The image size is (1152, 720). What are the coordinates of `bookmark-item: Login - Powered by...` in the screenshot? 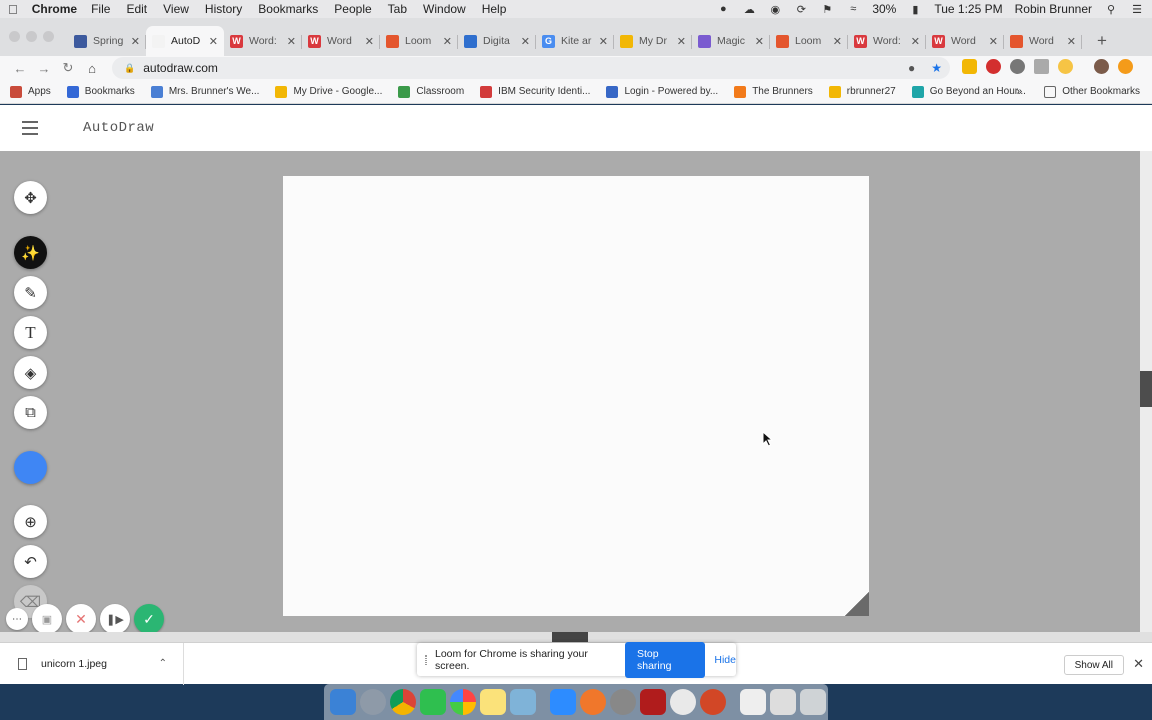 It's located at (662, 91).